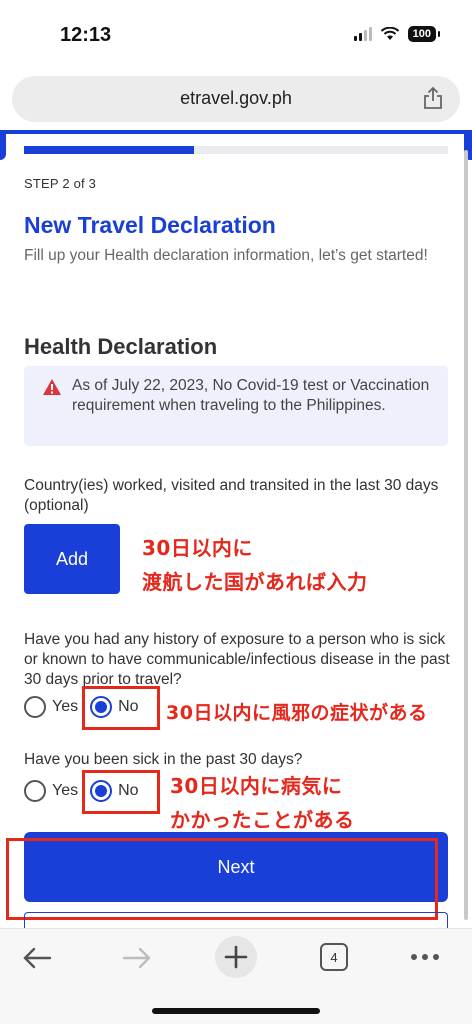 The width and height of the screenshot is (472, 1024). I want to click on more-icon, so click(425, 957).